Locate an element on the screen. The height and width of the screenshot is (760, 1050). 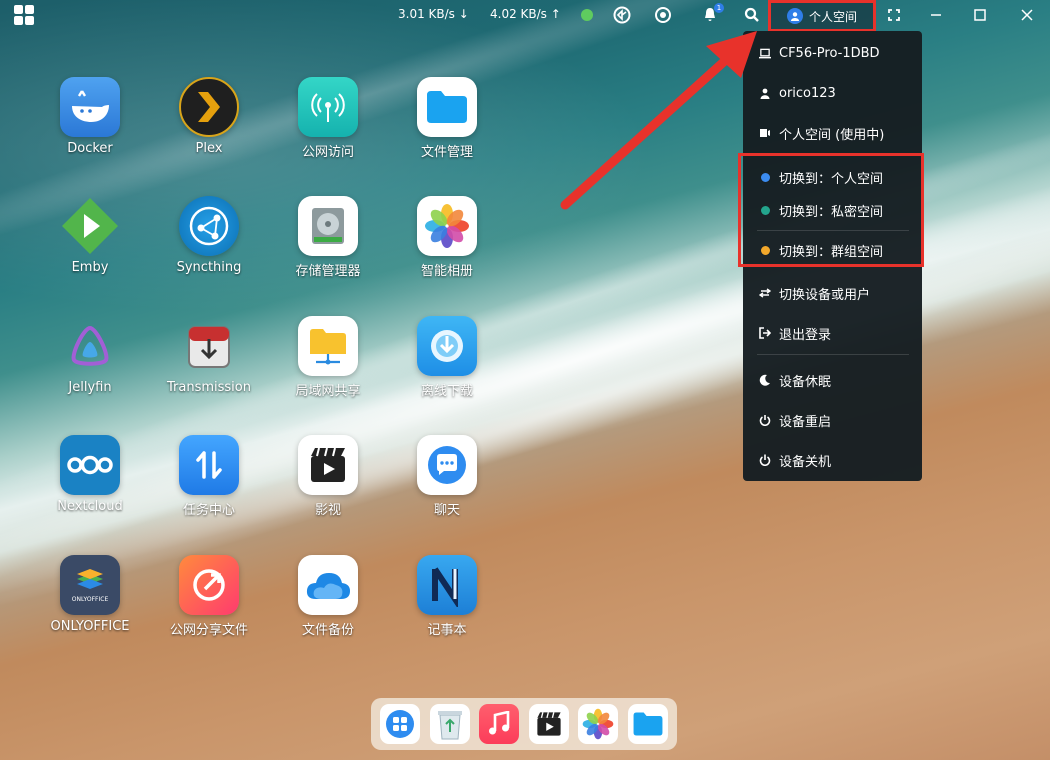
app-label: Jellyfin is located at coordinates (90, 387).